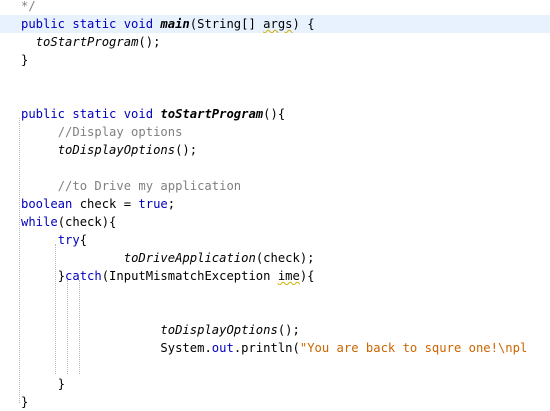  Describe the element at coordinates (171, 204) in the screenshot. I see `code-token: ;` at that location.